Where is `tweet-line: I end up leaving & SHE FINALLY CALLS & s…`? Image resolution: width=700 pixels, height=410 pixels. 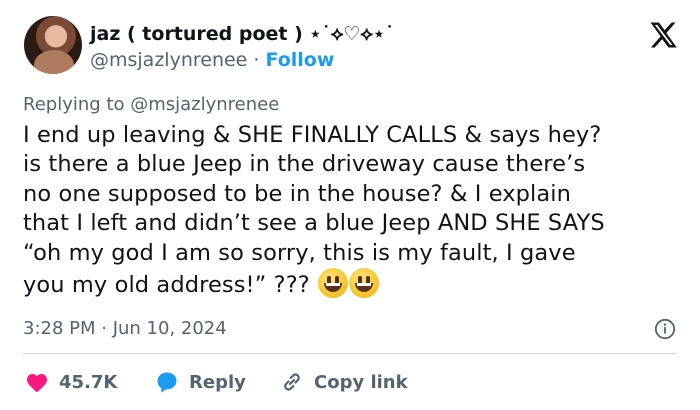 tweet-line: I end up leaving & SHE FINALLY CALLS & s… is located at coordinates (312, 135).